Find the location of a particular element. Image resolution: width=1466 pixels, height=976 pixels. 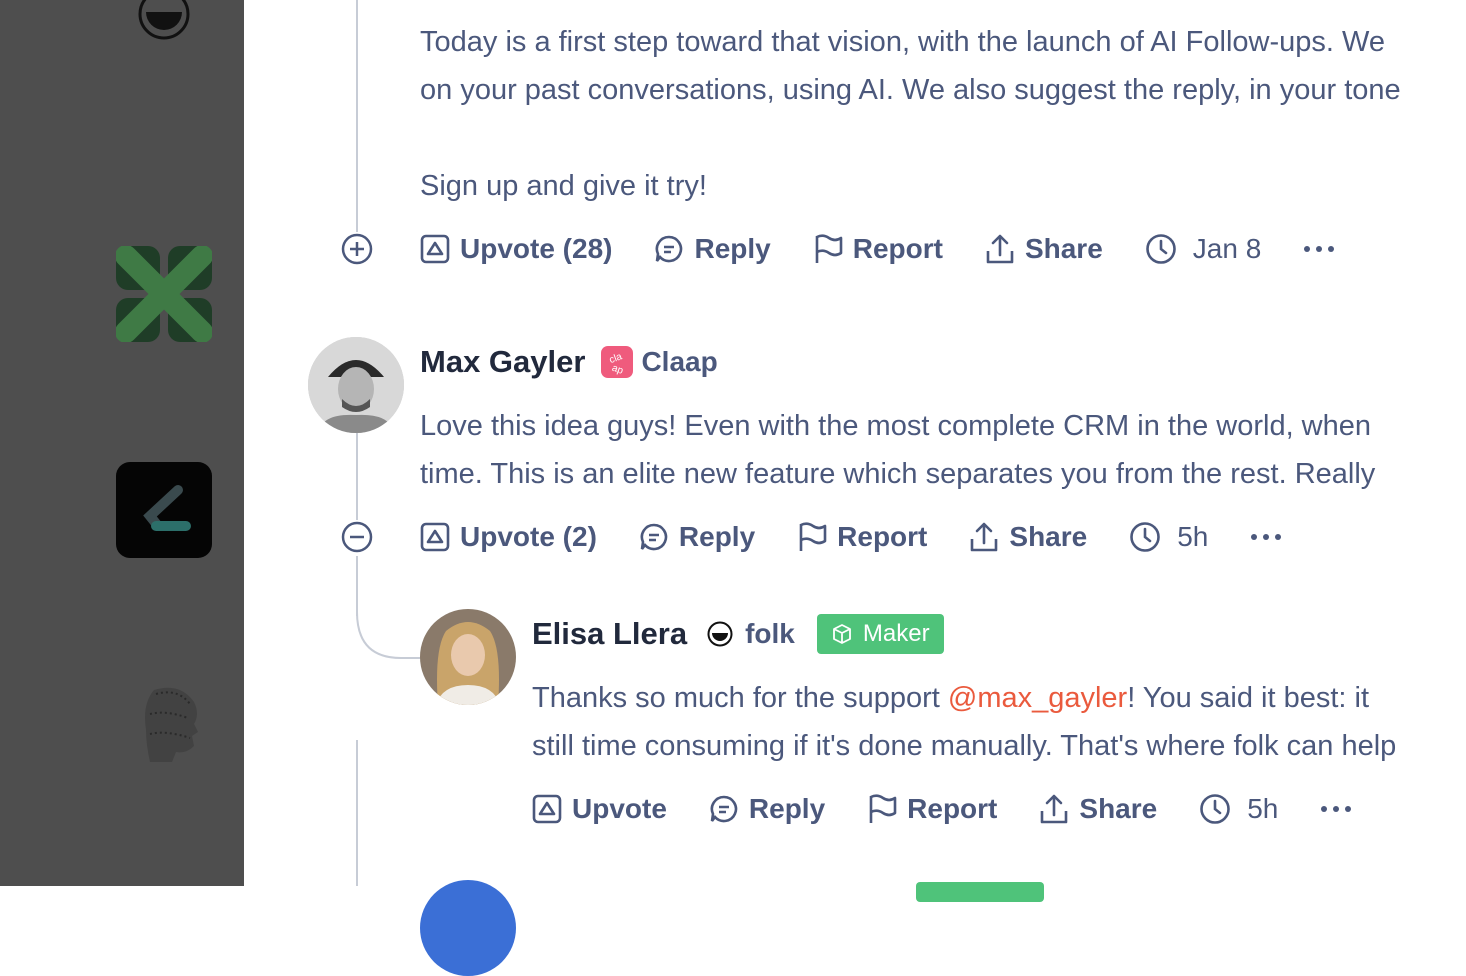

upvote-button: Upvote (2) is located at coordinates (508, 537).